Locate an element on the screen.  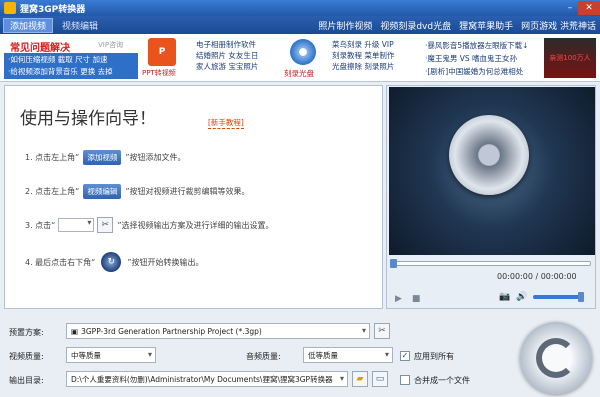
audio-quality-label: 音频质量: is located at coordinates (263, 356).